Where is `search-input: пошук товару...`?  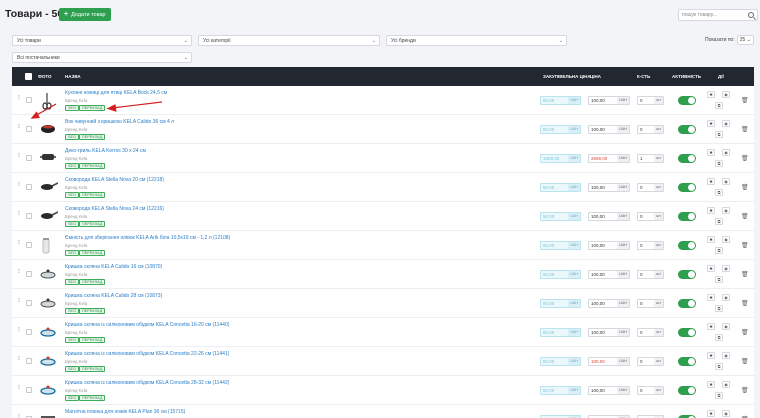 search-input: пошук товару... is located at coordinates (718, 15).